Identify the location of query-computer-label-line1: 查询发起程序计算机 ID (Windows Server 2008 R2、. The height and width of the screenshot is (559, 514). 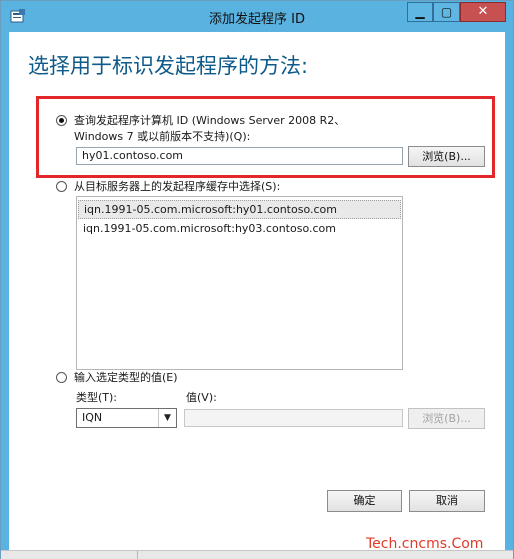
(210, 120).